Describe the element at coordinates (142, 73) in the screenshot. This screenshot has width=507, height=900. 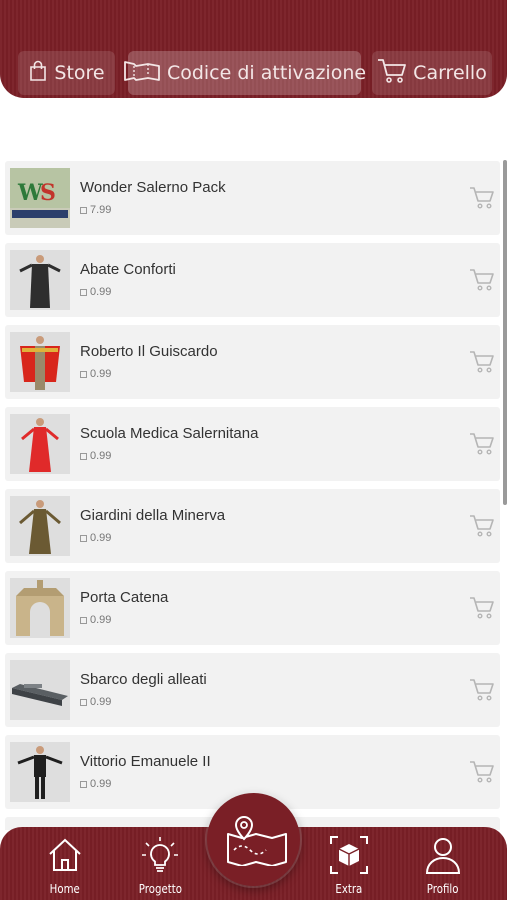
I see `ticket-icon` at that location.